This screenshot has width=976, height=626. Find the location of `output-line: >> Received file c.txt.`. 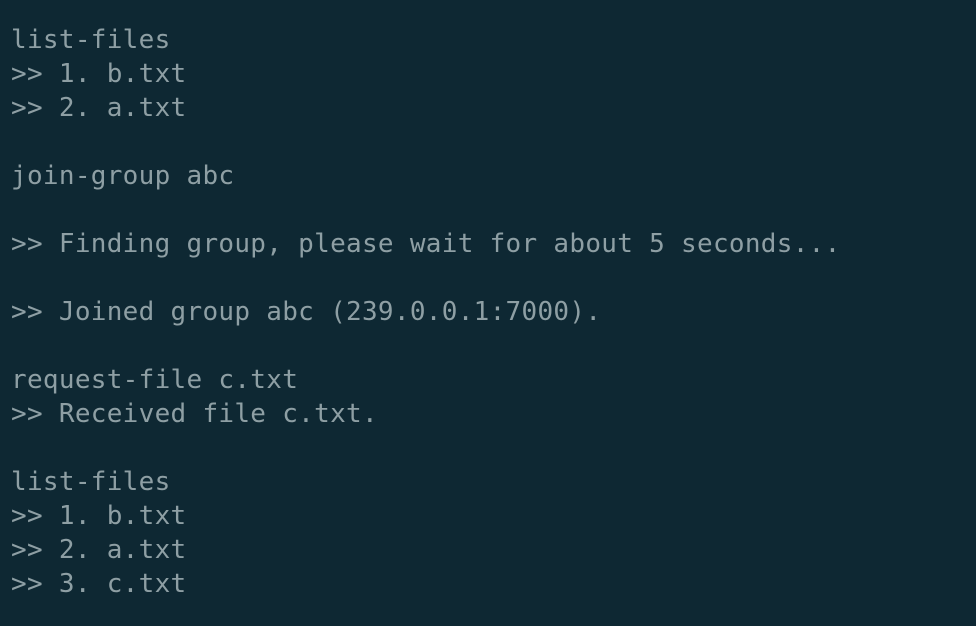

output-line: >> Received file c.txt. is located at coordinates (194, 414).